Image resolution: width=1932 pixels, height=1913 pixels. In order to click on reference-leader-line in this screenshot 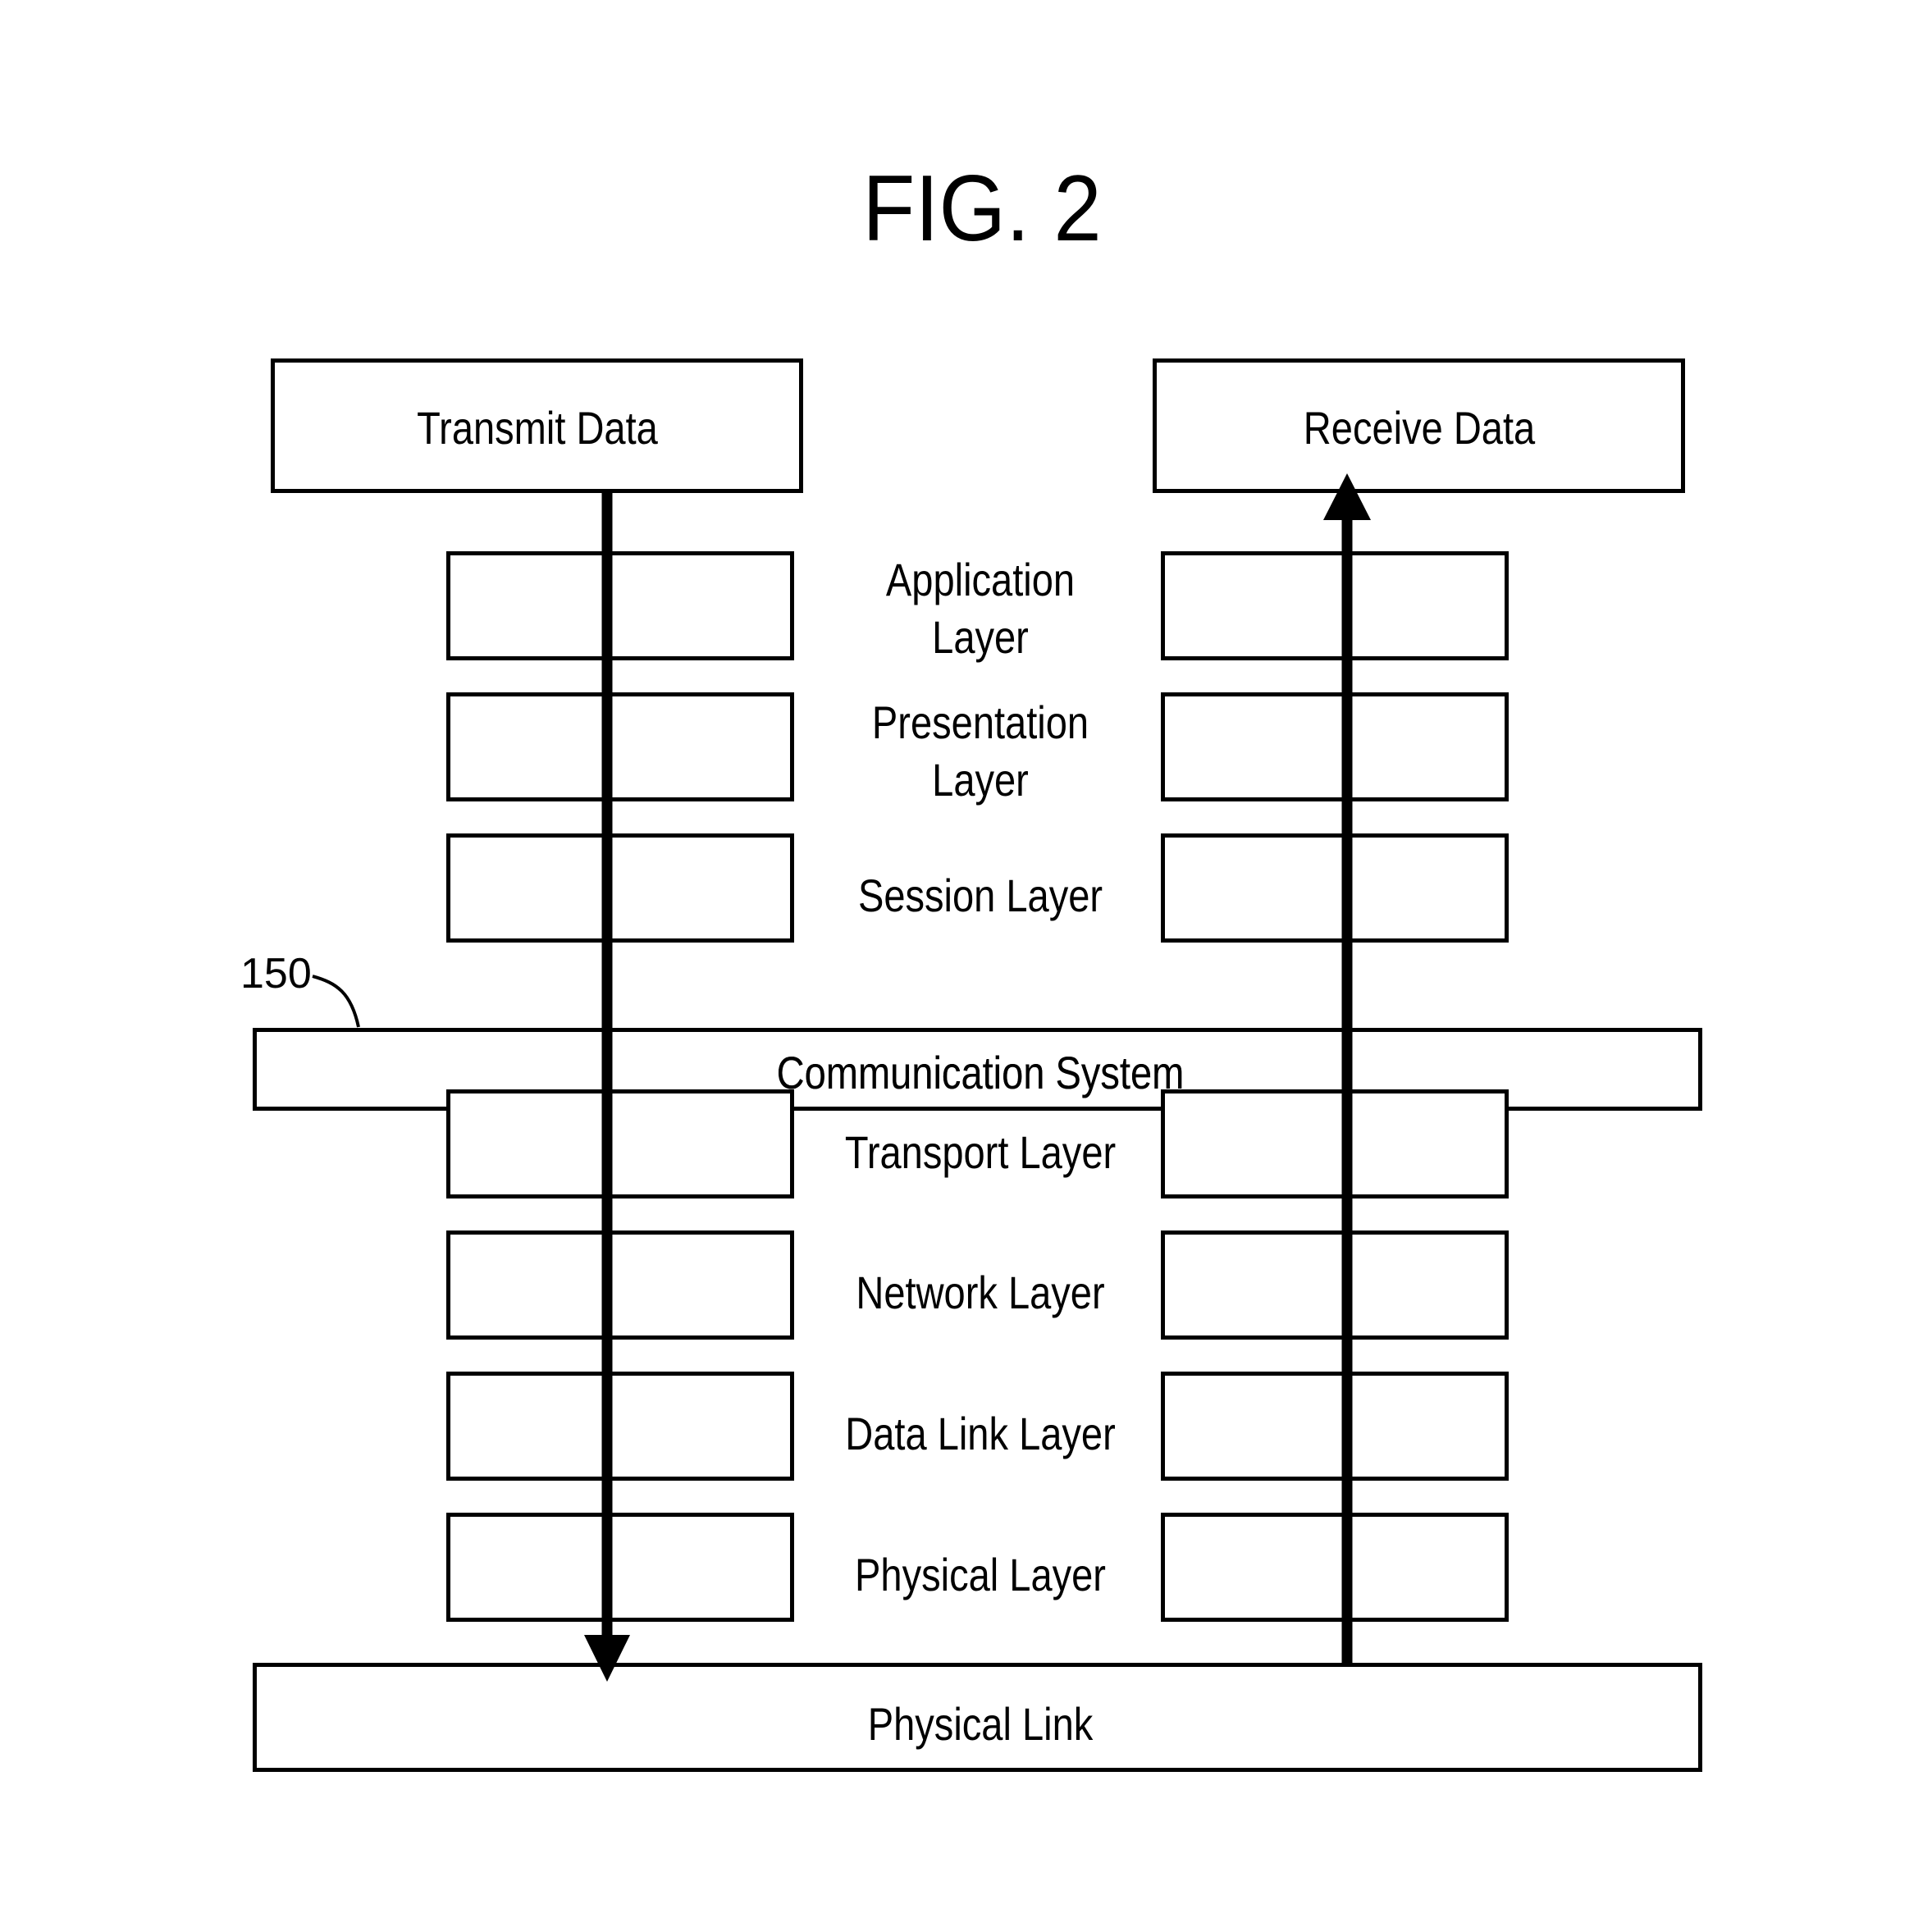, I will do `click(336, 1002)`.